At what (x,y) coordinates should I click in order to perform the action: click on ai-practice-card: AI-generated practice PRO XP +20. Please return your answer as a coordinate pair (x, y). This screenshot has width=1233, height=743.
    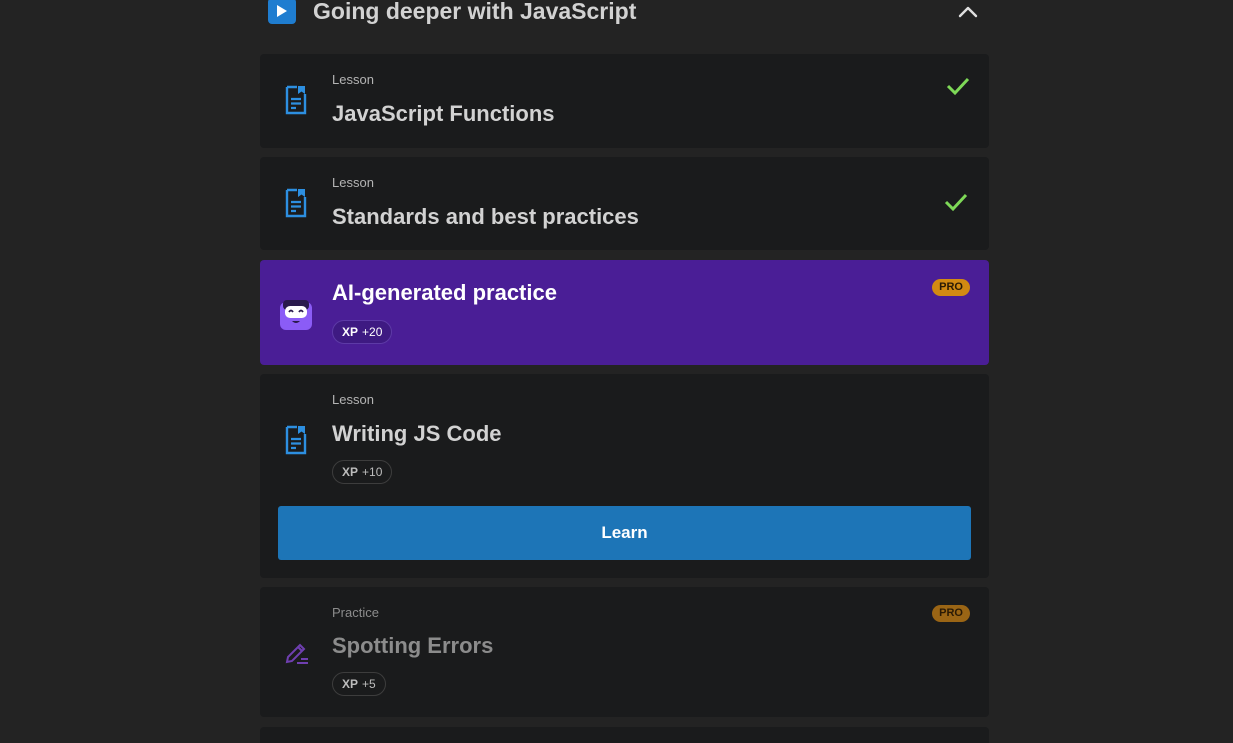
    Looking at the image, I should click on (624, 312).